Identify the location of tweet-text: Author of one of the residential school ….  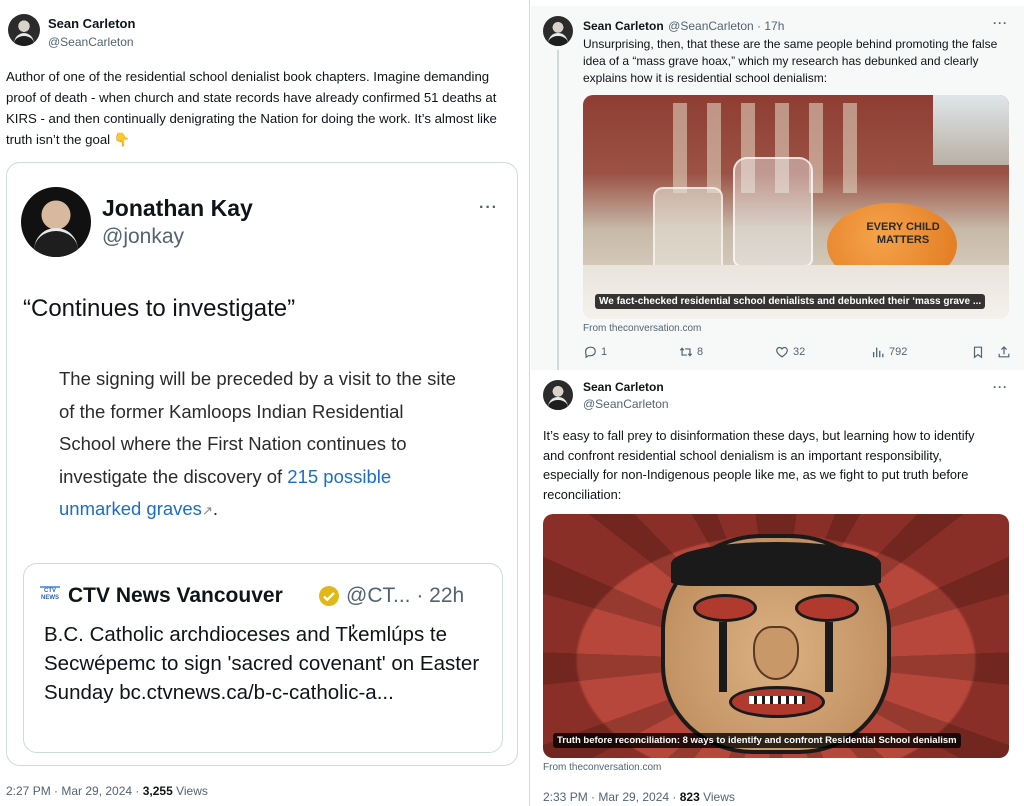
(251, 108).